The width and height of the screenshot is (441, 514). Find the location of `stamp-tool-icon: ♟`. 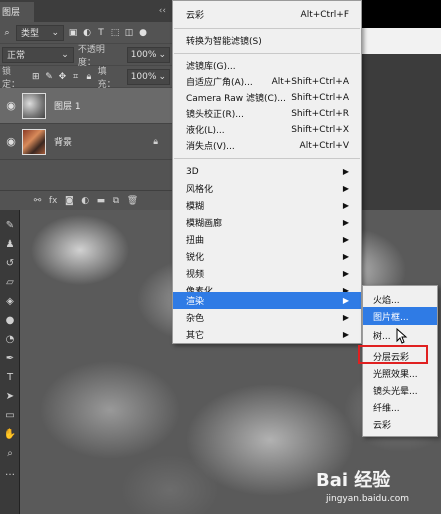

stamp-tool-icon: ♟ is located at coordinates (10, 244).